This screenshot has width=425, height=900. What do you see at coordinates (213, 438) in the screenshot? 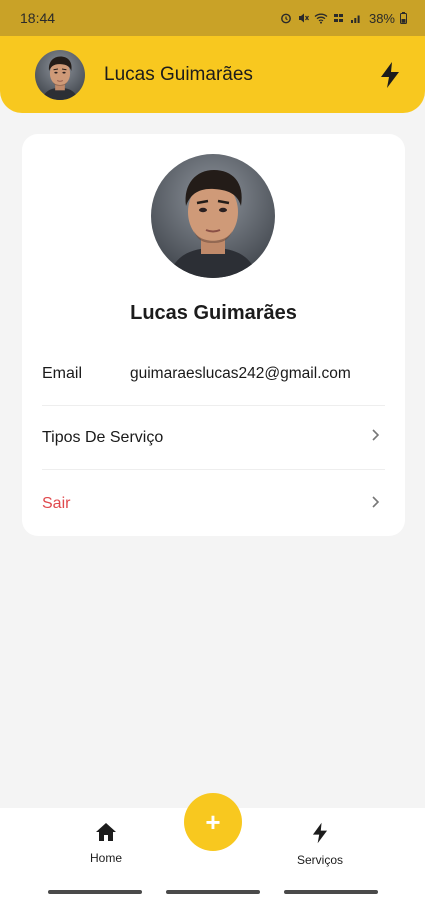
I see `service-types-row: Tipos De Serviço` at bounding box center [213, 438].